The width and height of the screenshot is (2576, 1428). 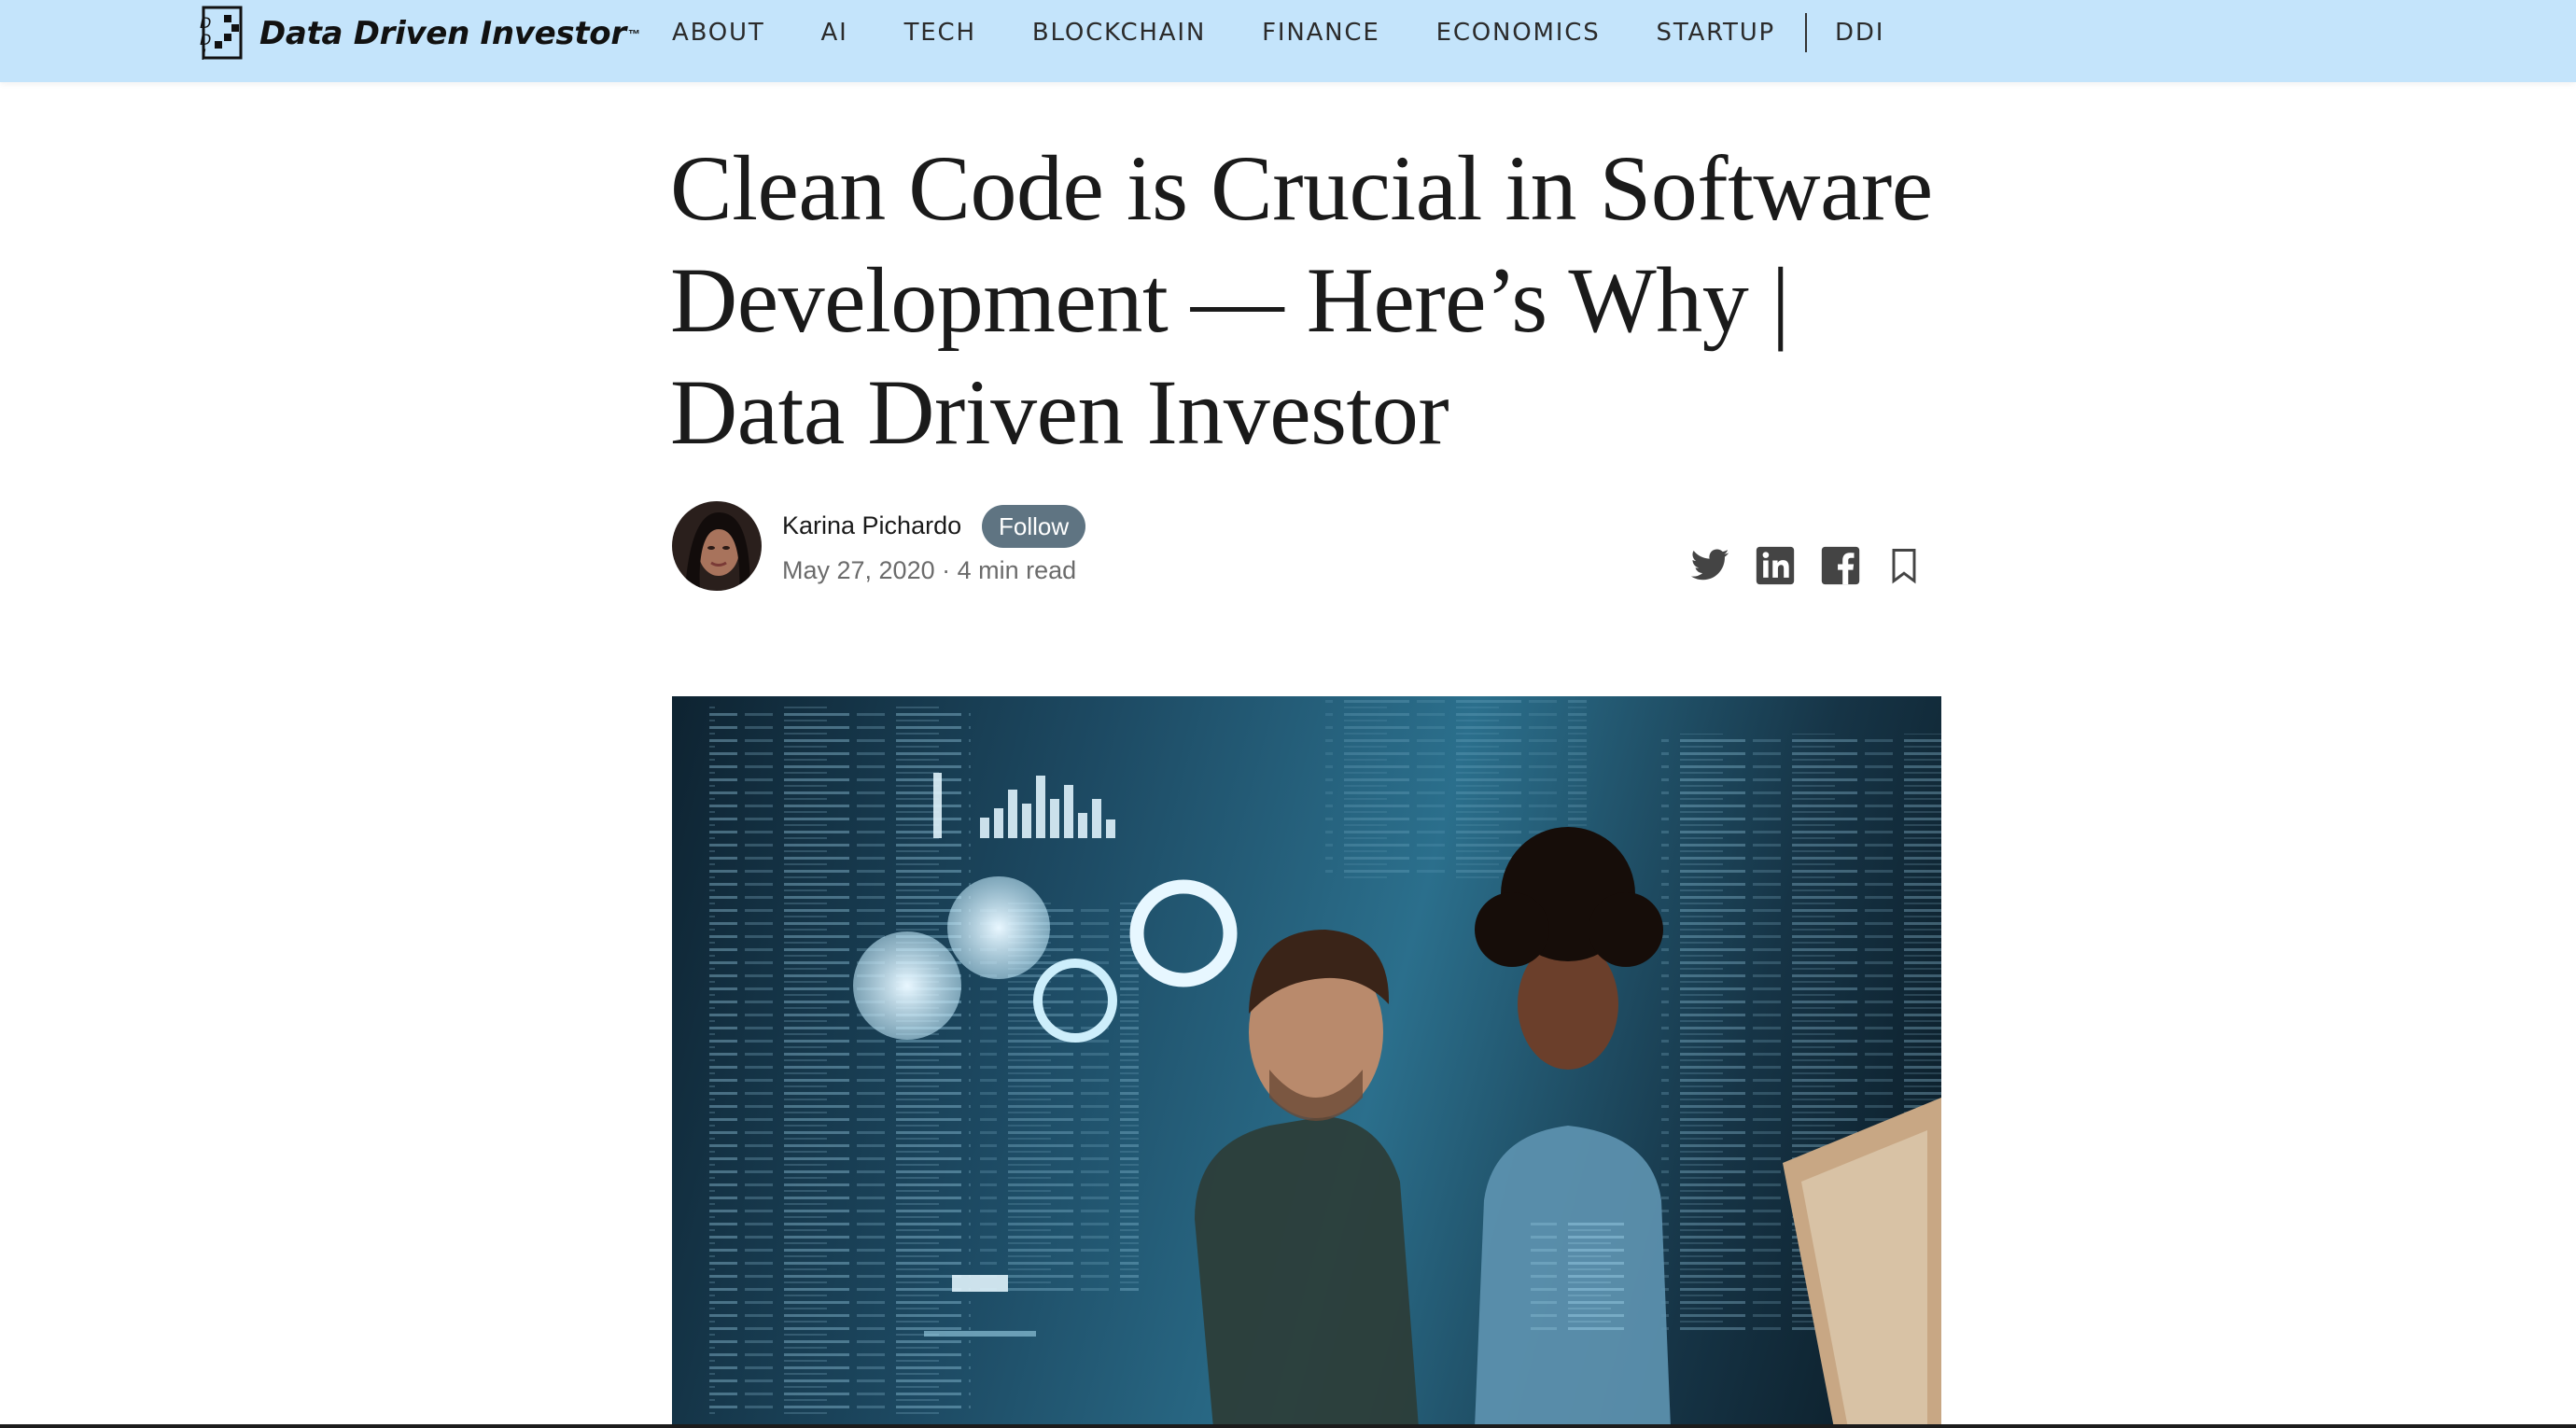 I want to click on brand-name: Data Driven Investor, so click(x=442, y=33).